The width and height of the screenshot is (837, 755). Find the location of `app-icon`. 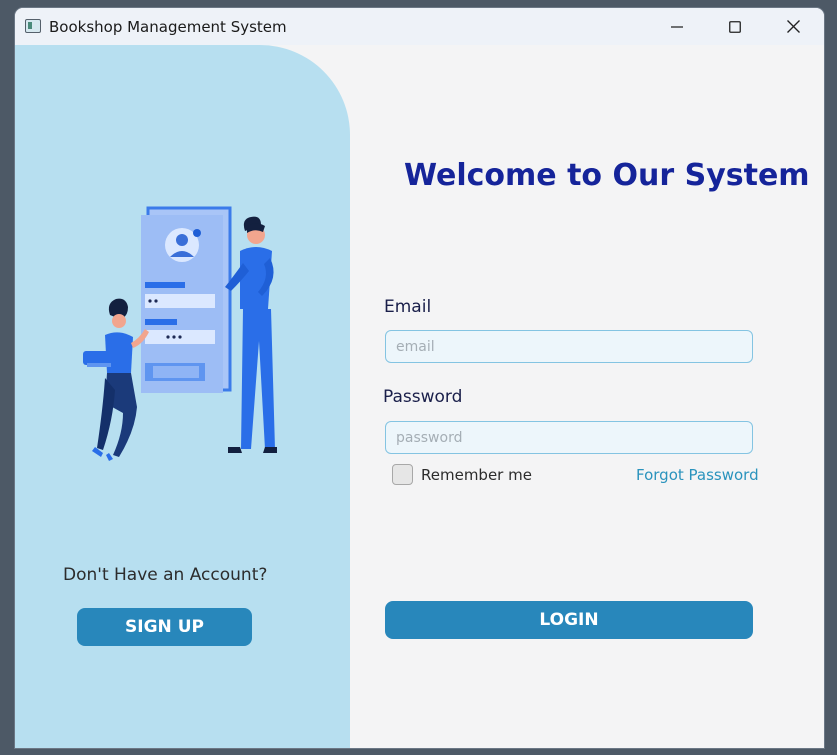

app-icon is located at coordinates (33, 26).